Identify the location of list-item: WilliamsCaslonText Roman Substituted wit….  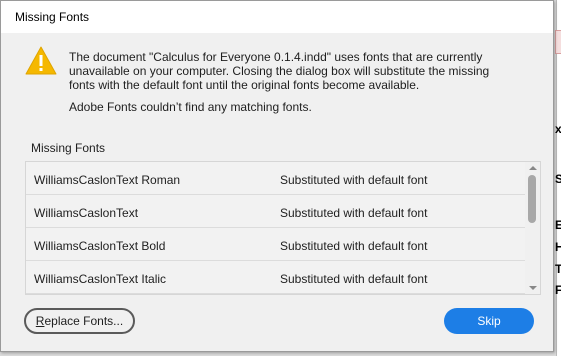
(276, 178).